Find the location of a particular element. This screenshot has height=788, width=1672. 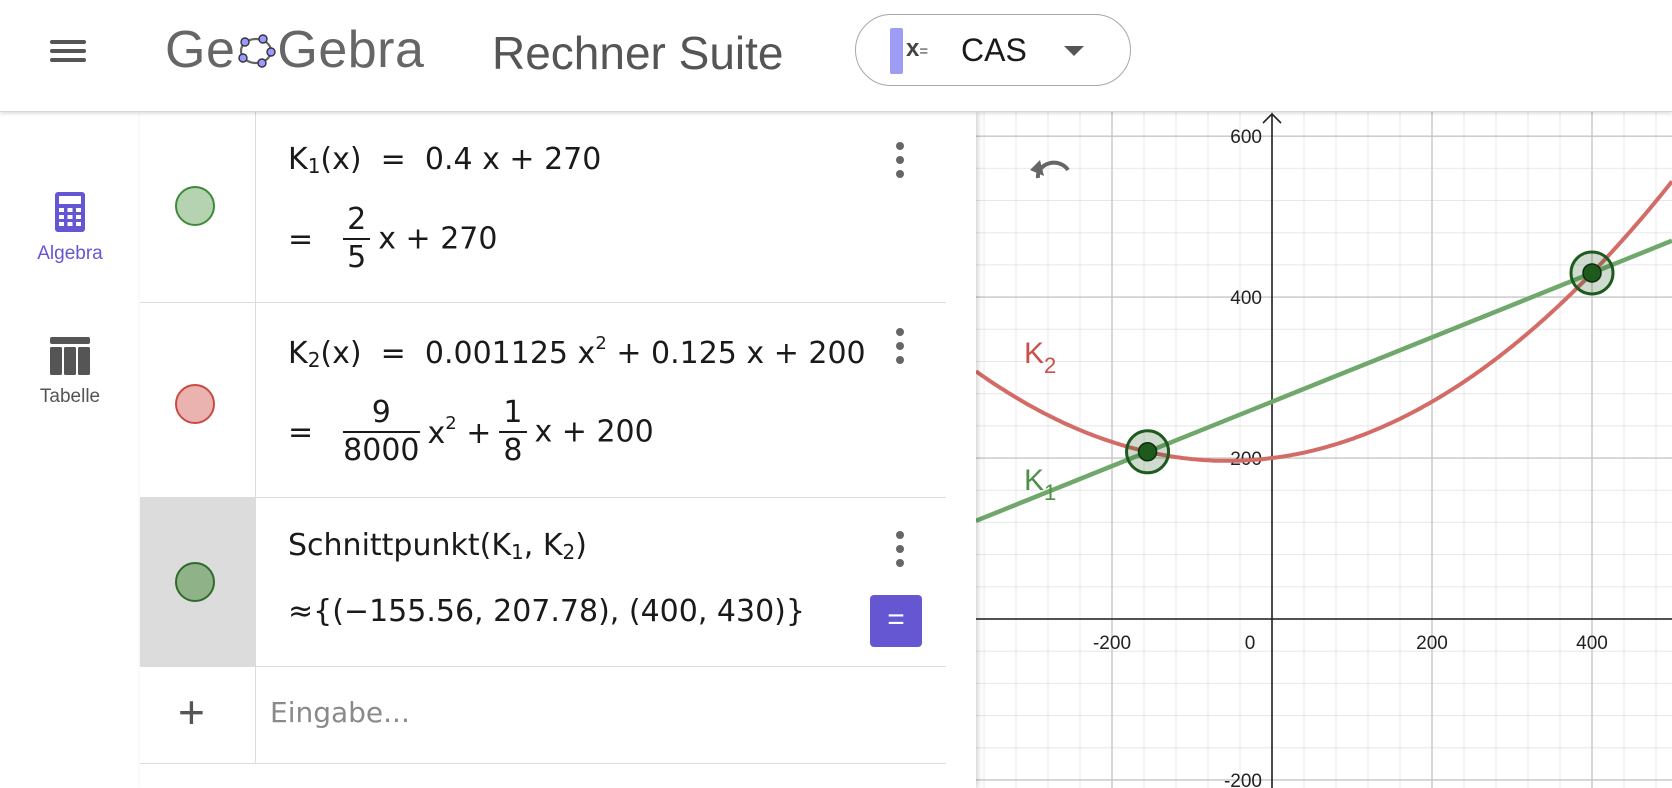

page-title: Rechner Suite is located at coordinates (638, 53).